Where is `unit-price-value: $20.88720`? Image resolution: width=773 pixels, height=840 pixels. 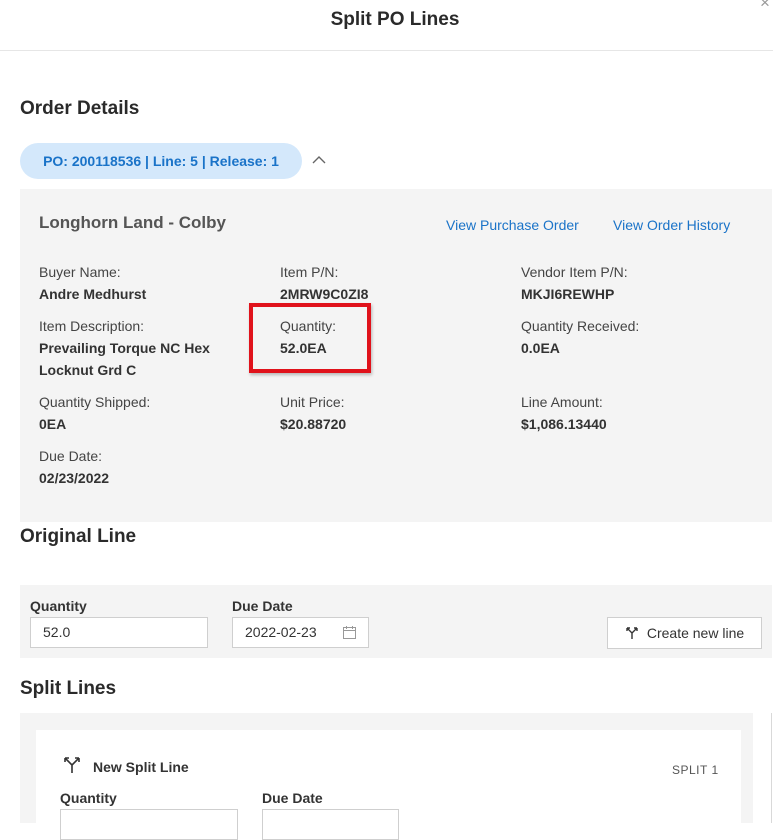 unit-price-value: $20.88720 is located at coordinates (313, 424).